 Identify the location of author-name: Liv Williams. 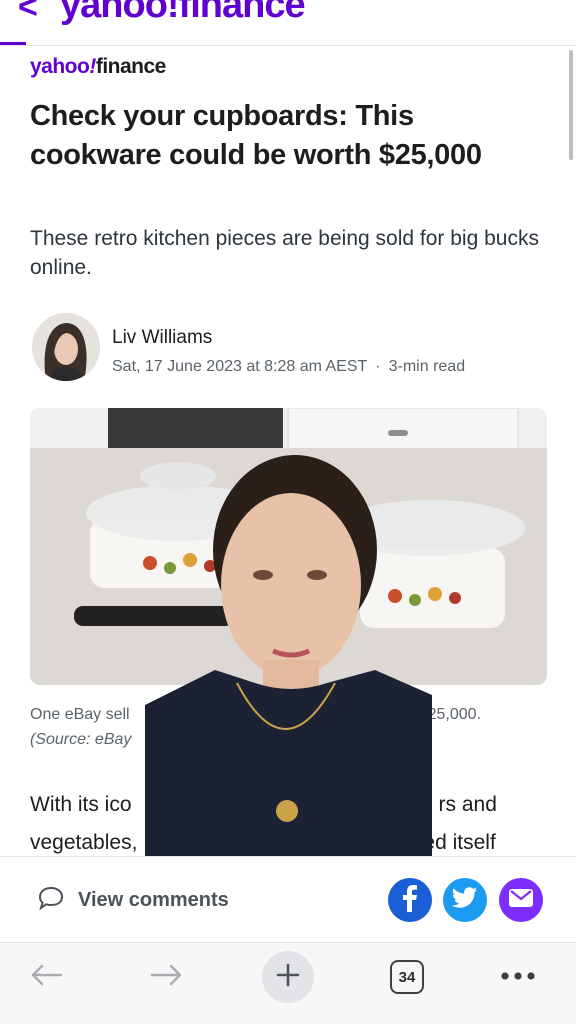
(162, 338).